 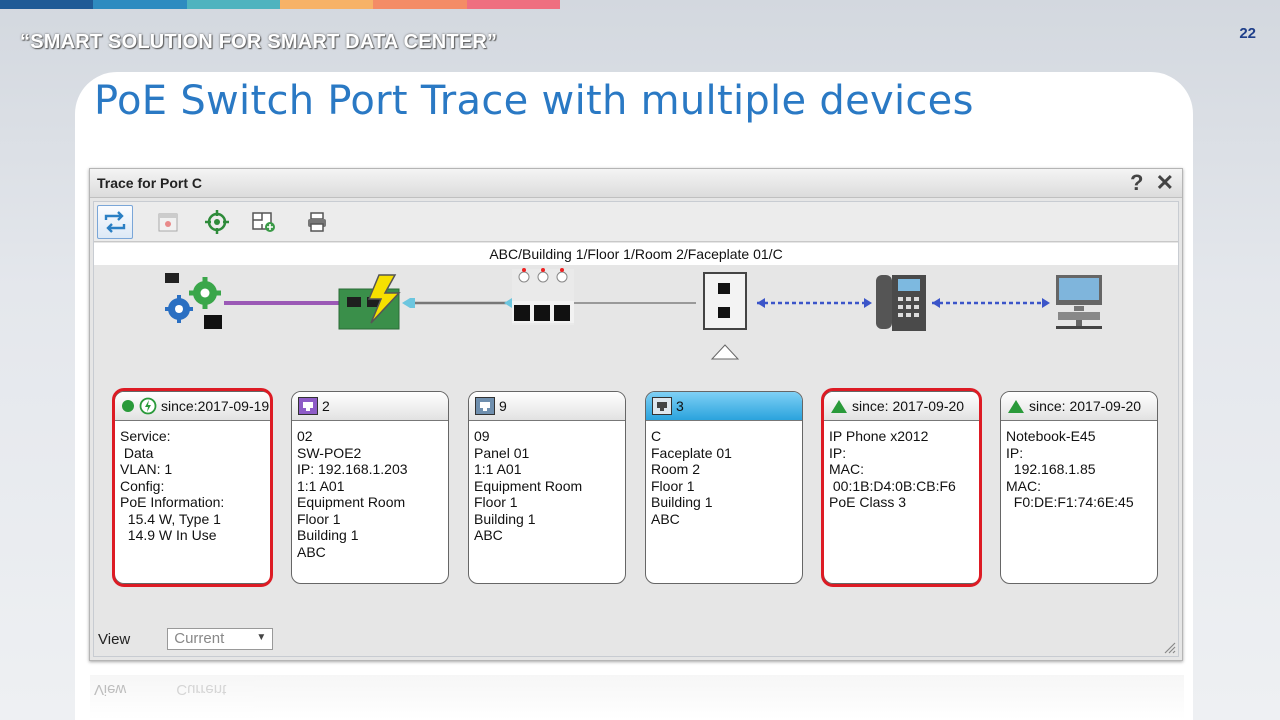 I want to click on card-line: IP: 192.168.1.203, so click(x=352, y=469).